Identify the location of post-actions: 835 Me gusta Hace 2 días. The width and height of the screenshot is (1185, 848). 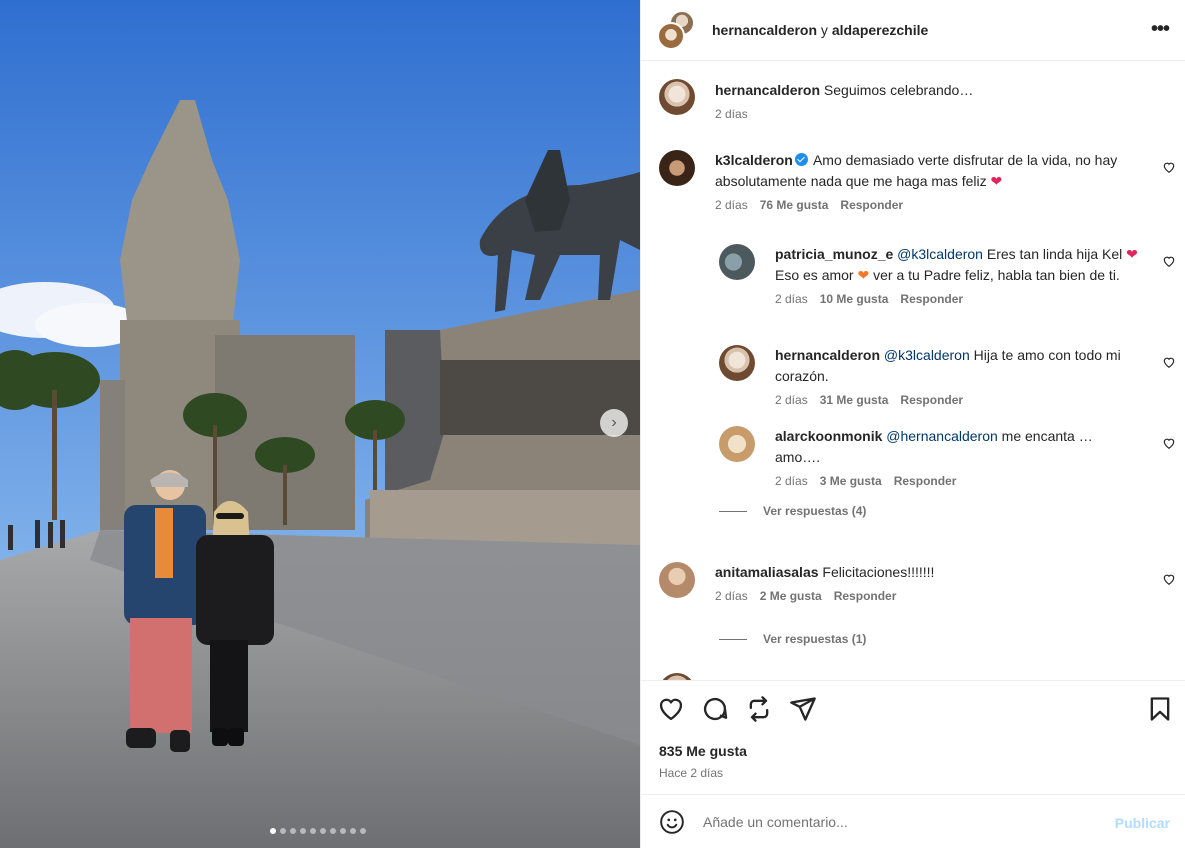
(913, 737).